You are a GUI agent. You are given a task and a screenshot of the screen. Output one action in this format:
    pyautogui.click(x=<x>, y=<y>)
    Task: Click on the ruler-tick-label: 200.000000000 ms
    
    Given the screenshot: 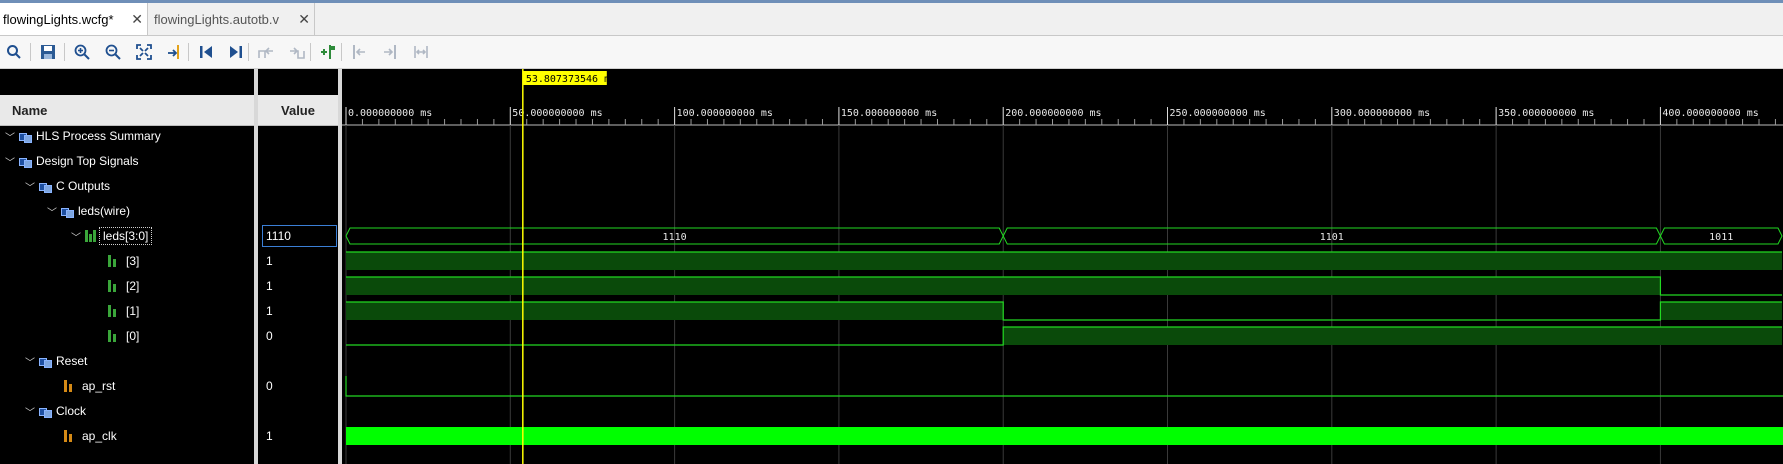 What is the action you would take?
    pyautogui.click(x=1053, y=113)
    